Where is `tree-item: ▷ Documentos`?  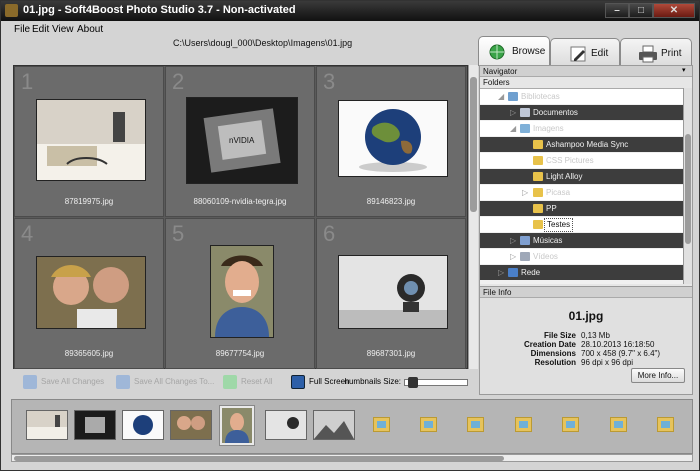
tree-item: ▷ Documentos is located at coordinates (582, 112).